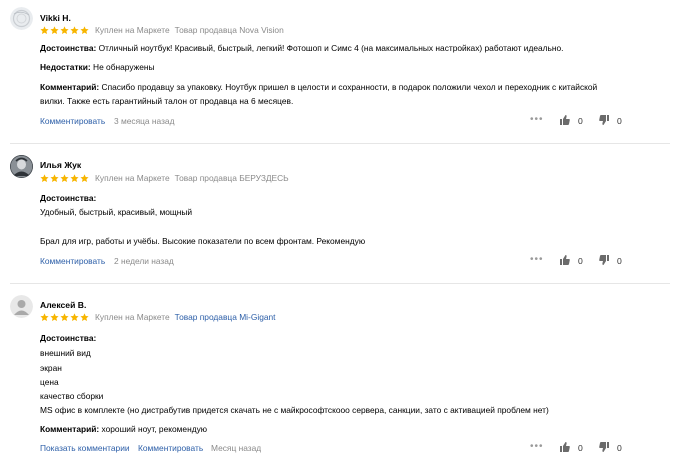 This screenshot has height=472, width=680. I want to click on cons-text: Недостатки: Не обнаружены, so click(97, 67).